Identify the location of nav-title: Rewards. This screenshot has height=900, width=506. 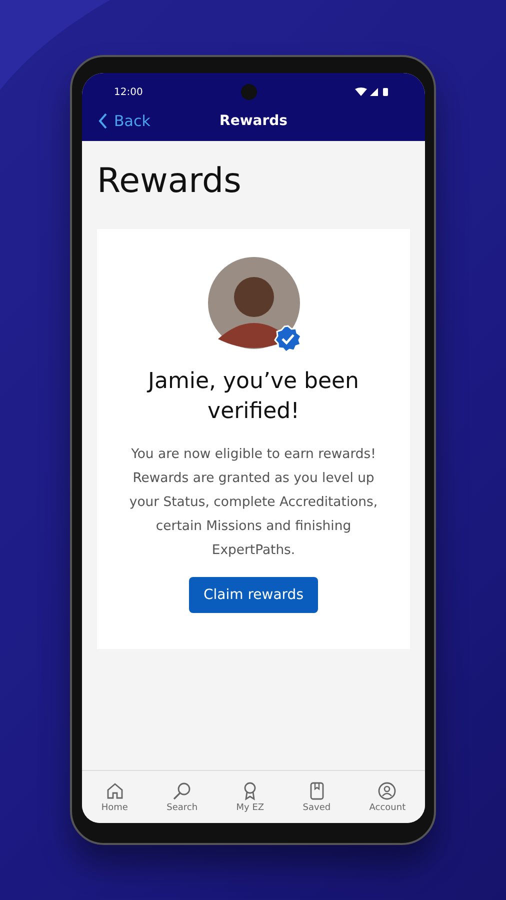
(254, 121).